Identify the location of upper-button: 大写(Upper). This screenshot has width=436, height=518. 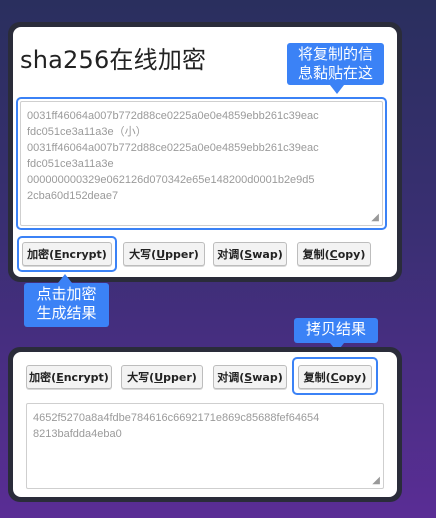
(164, 254).